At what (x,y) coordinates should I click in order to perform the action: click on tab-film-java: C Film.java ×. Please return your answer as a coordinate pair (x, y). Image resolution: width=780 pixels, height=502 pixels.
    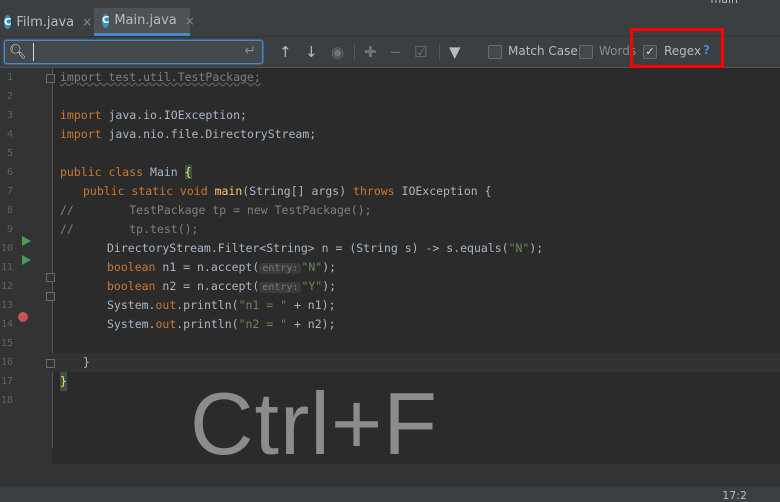
    Looking at the image, I should click on (48, 22).